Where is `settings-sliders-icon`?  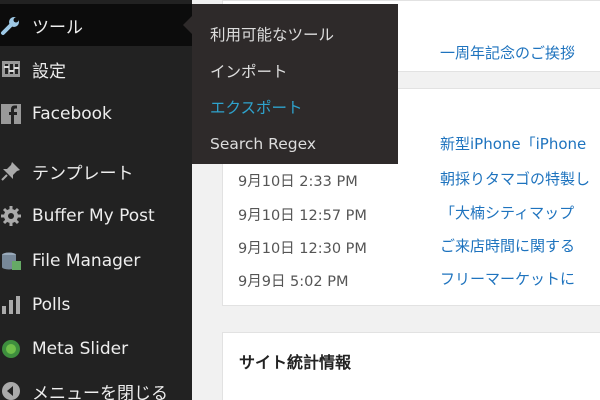 settings-sliders-icon is located at coordinates (11, 69).